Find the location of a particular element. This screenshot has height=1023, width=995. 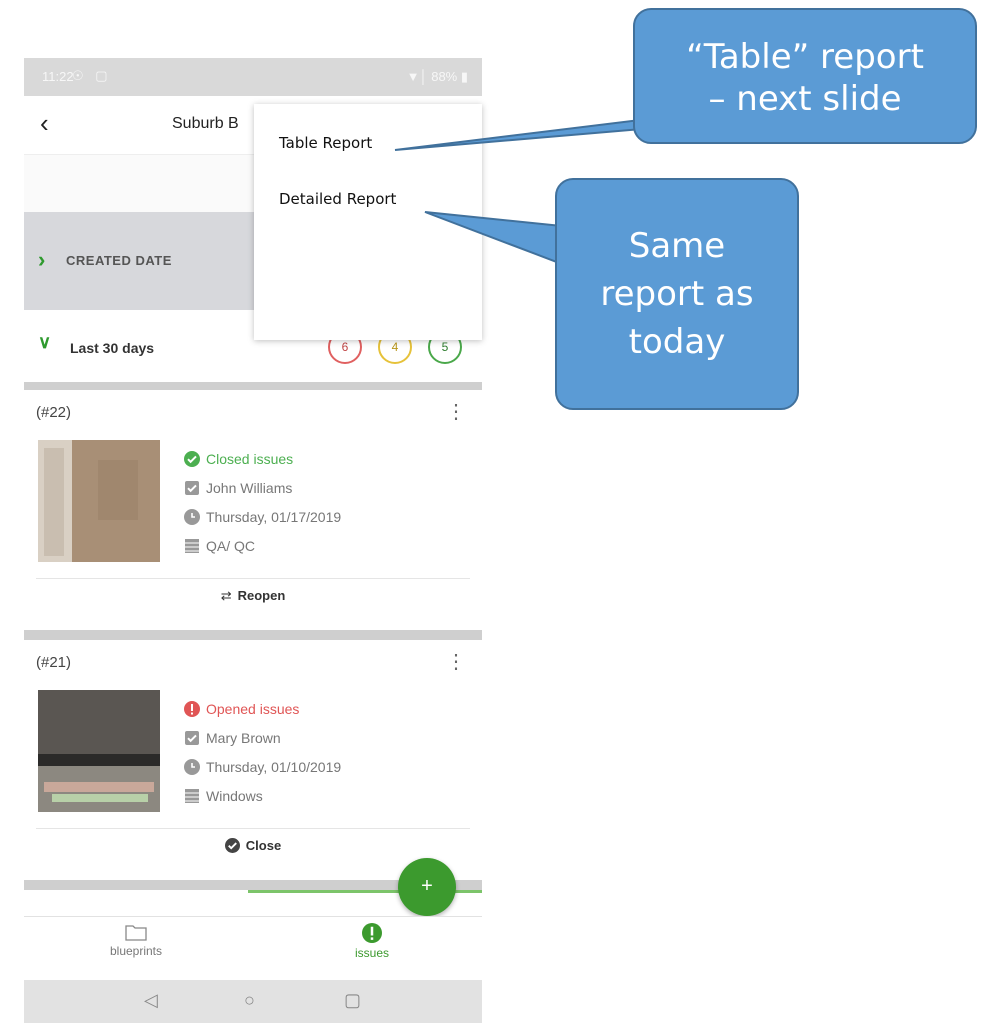

recents-square-icon: ▢ is located at coordinates (352, 1000).